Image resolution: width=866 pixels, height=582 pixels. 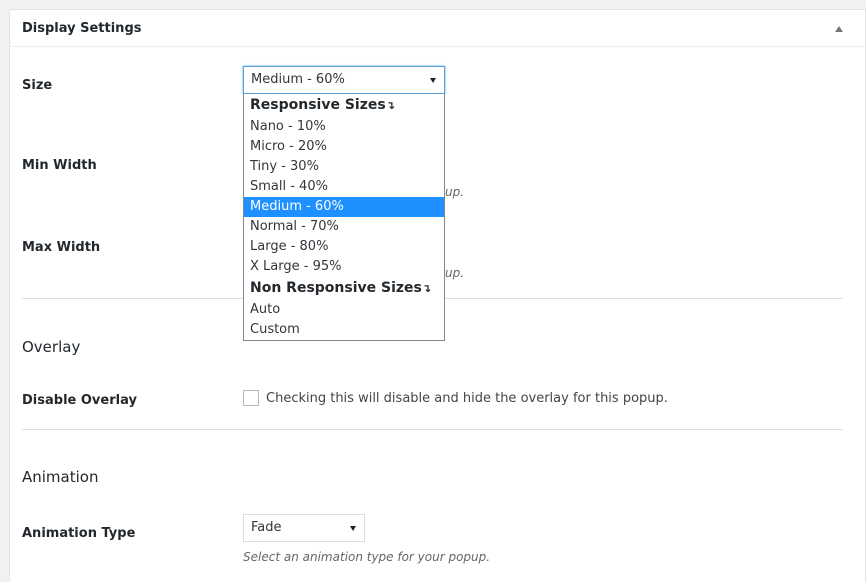 I want to click on option-group-responsive: Responsive Sizes↴, so click(x=344, y=105).